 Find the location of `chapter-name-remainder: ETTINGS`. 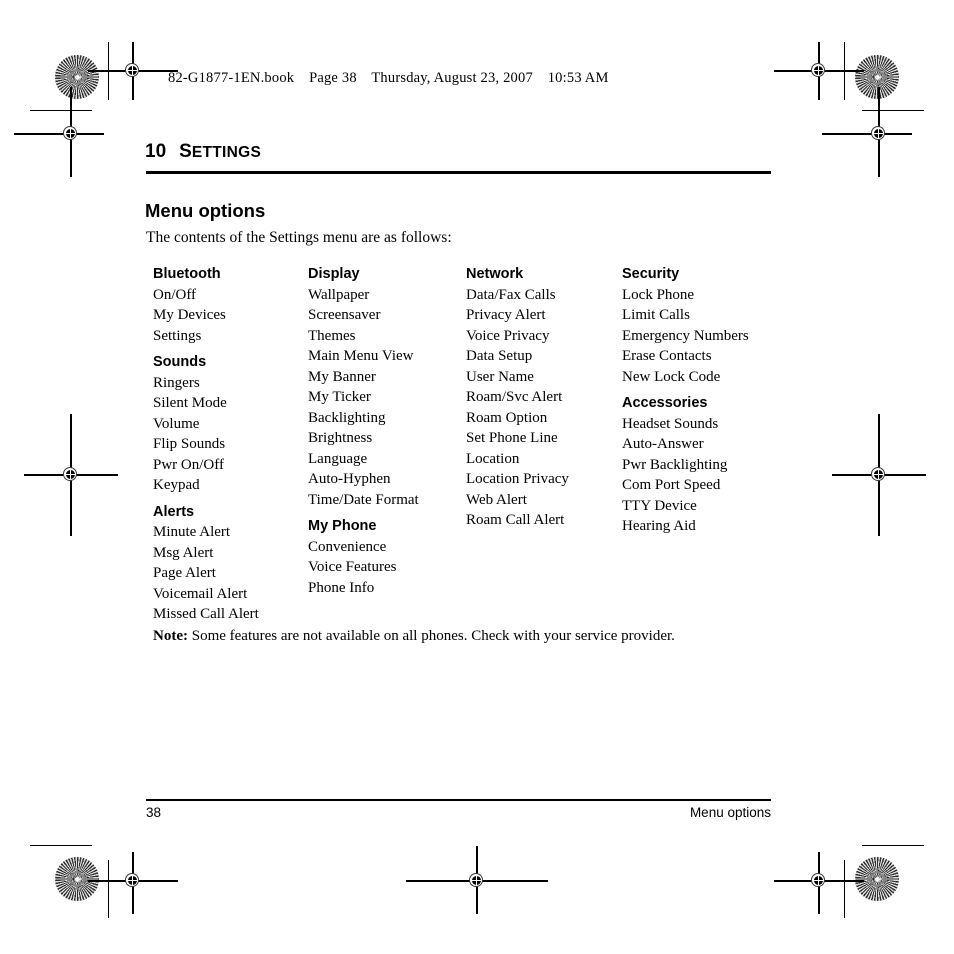

chapter-name-remainder: ETTINGS is located at coordinates (226, 152).